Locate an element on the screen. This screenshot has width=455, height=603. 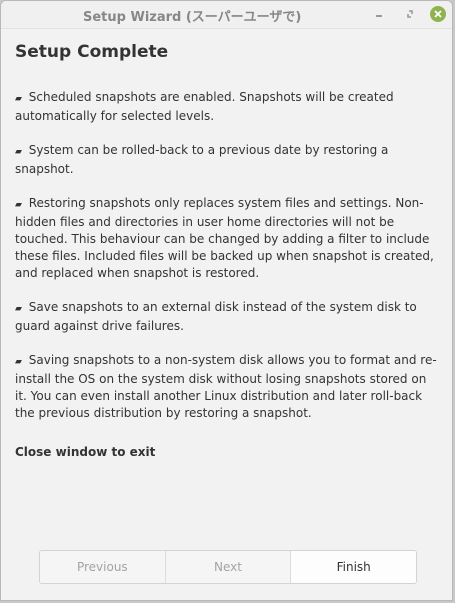
minimize-icon is located at coordinates (379, 14).